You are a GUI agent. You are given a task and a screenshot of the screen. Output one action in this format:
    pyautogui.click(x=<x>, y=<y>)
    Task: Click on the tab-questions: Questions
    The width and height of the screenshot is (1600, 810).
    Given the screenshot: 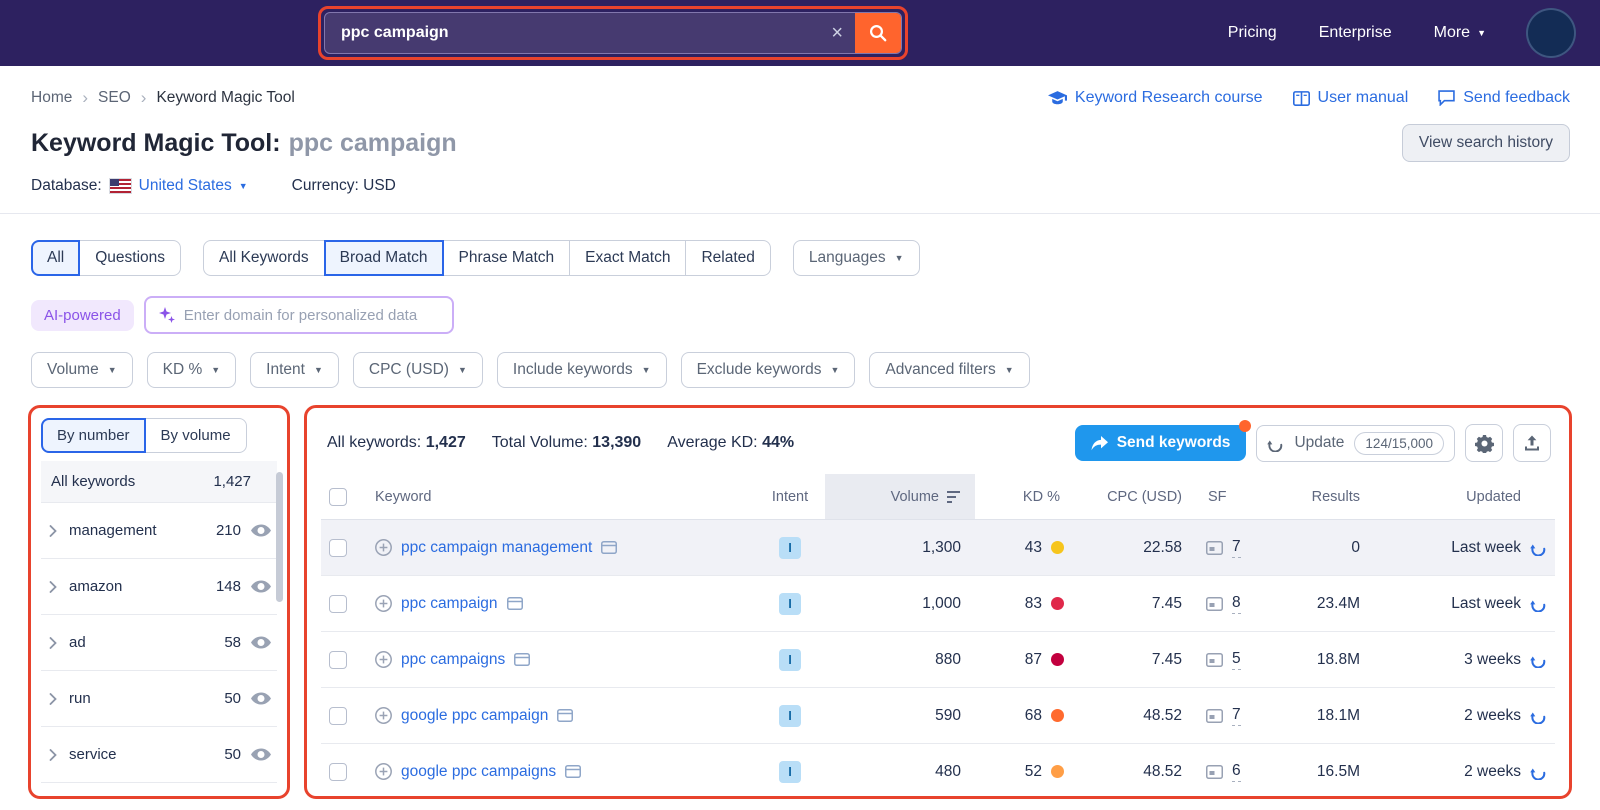 What is the action you would take?
    pyautogui.click(x=130, y=258)
    